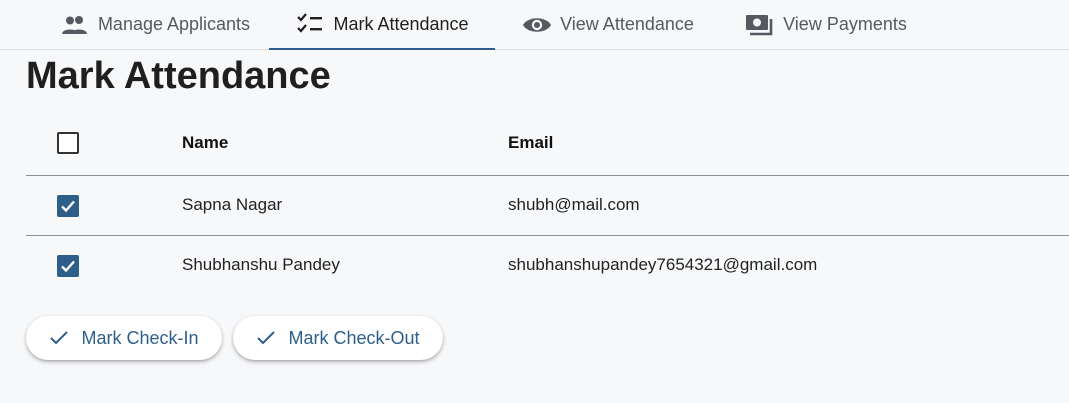 Image resolution: width=1069 pixels, height=403 pixels. I want to click on tab-mark-attendance: Mark Attendance, so click(382, 25).